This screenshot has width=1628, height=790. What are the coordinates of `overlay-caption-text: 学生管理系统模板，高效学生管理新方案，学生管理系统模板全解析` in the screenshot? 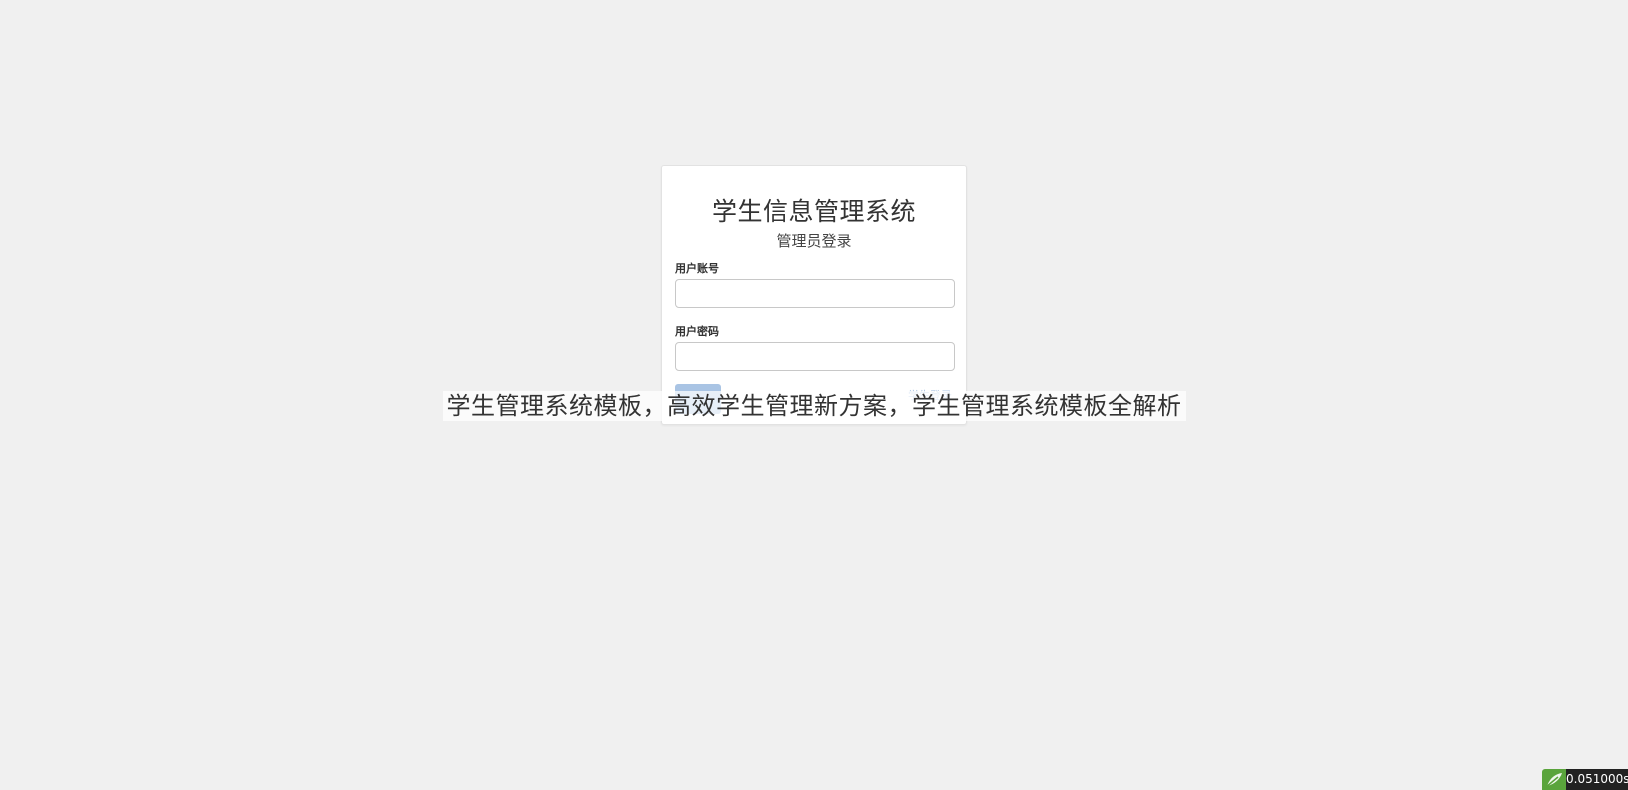 It's located at (814, 406).